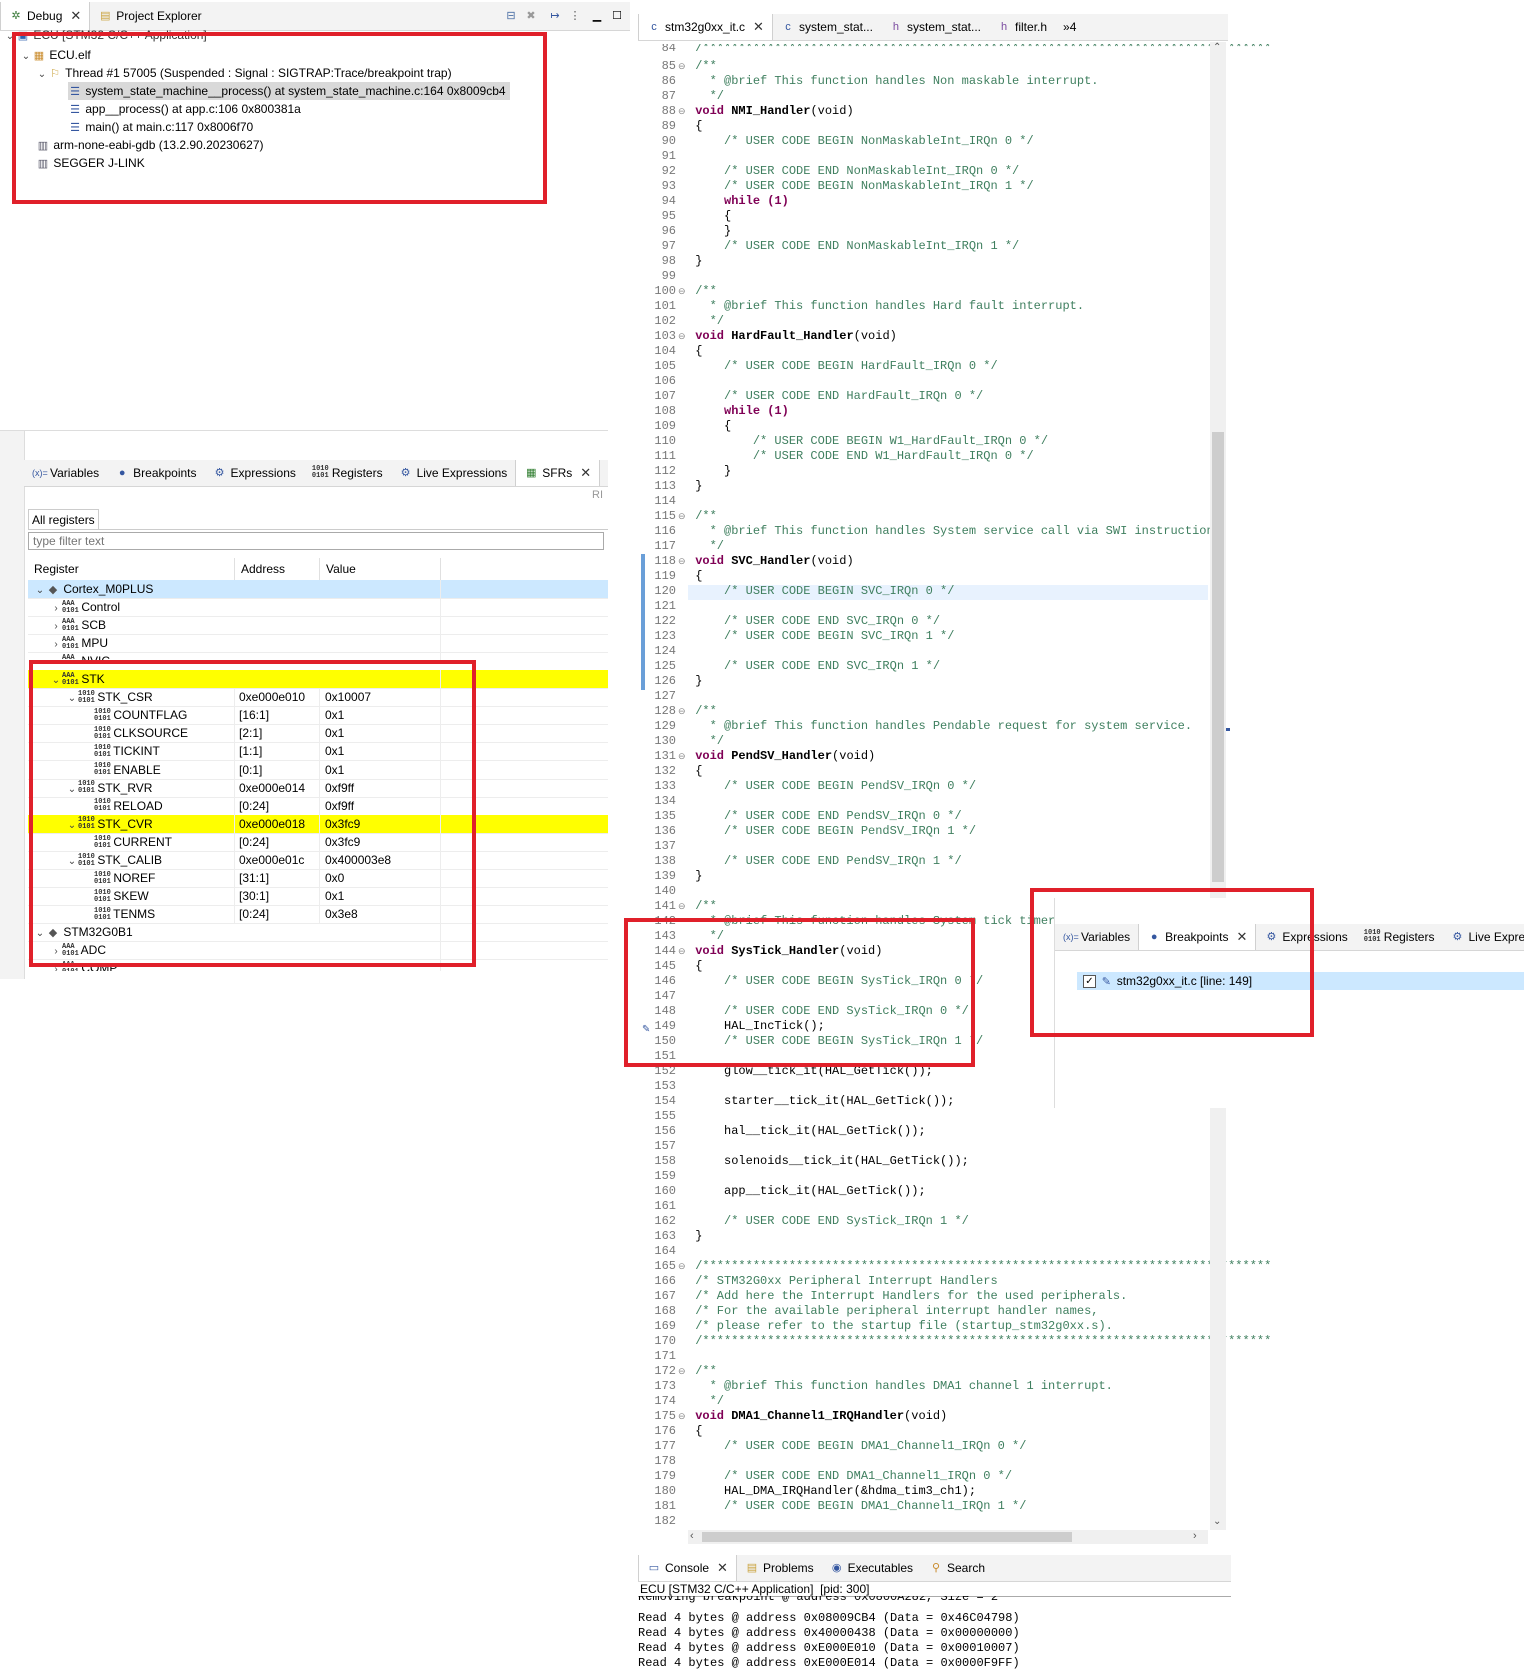 This screenshot has width=1524, height=1671. Describe the element at coordinates (531, 16) in the screenshot. I see `remove-terminated-icon: ✖` at that location.